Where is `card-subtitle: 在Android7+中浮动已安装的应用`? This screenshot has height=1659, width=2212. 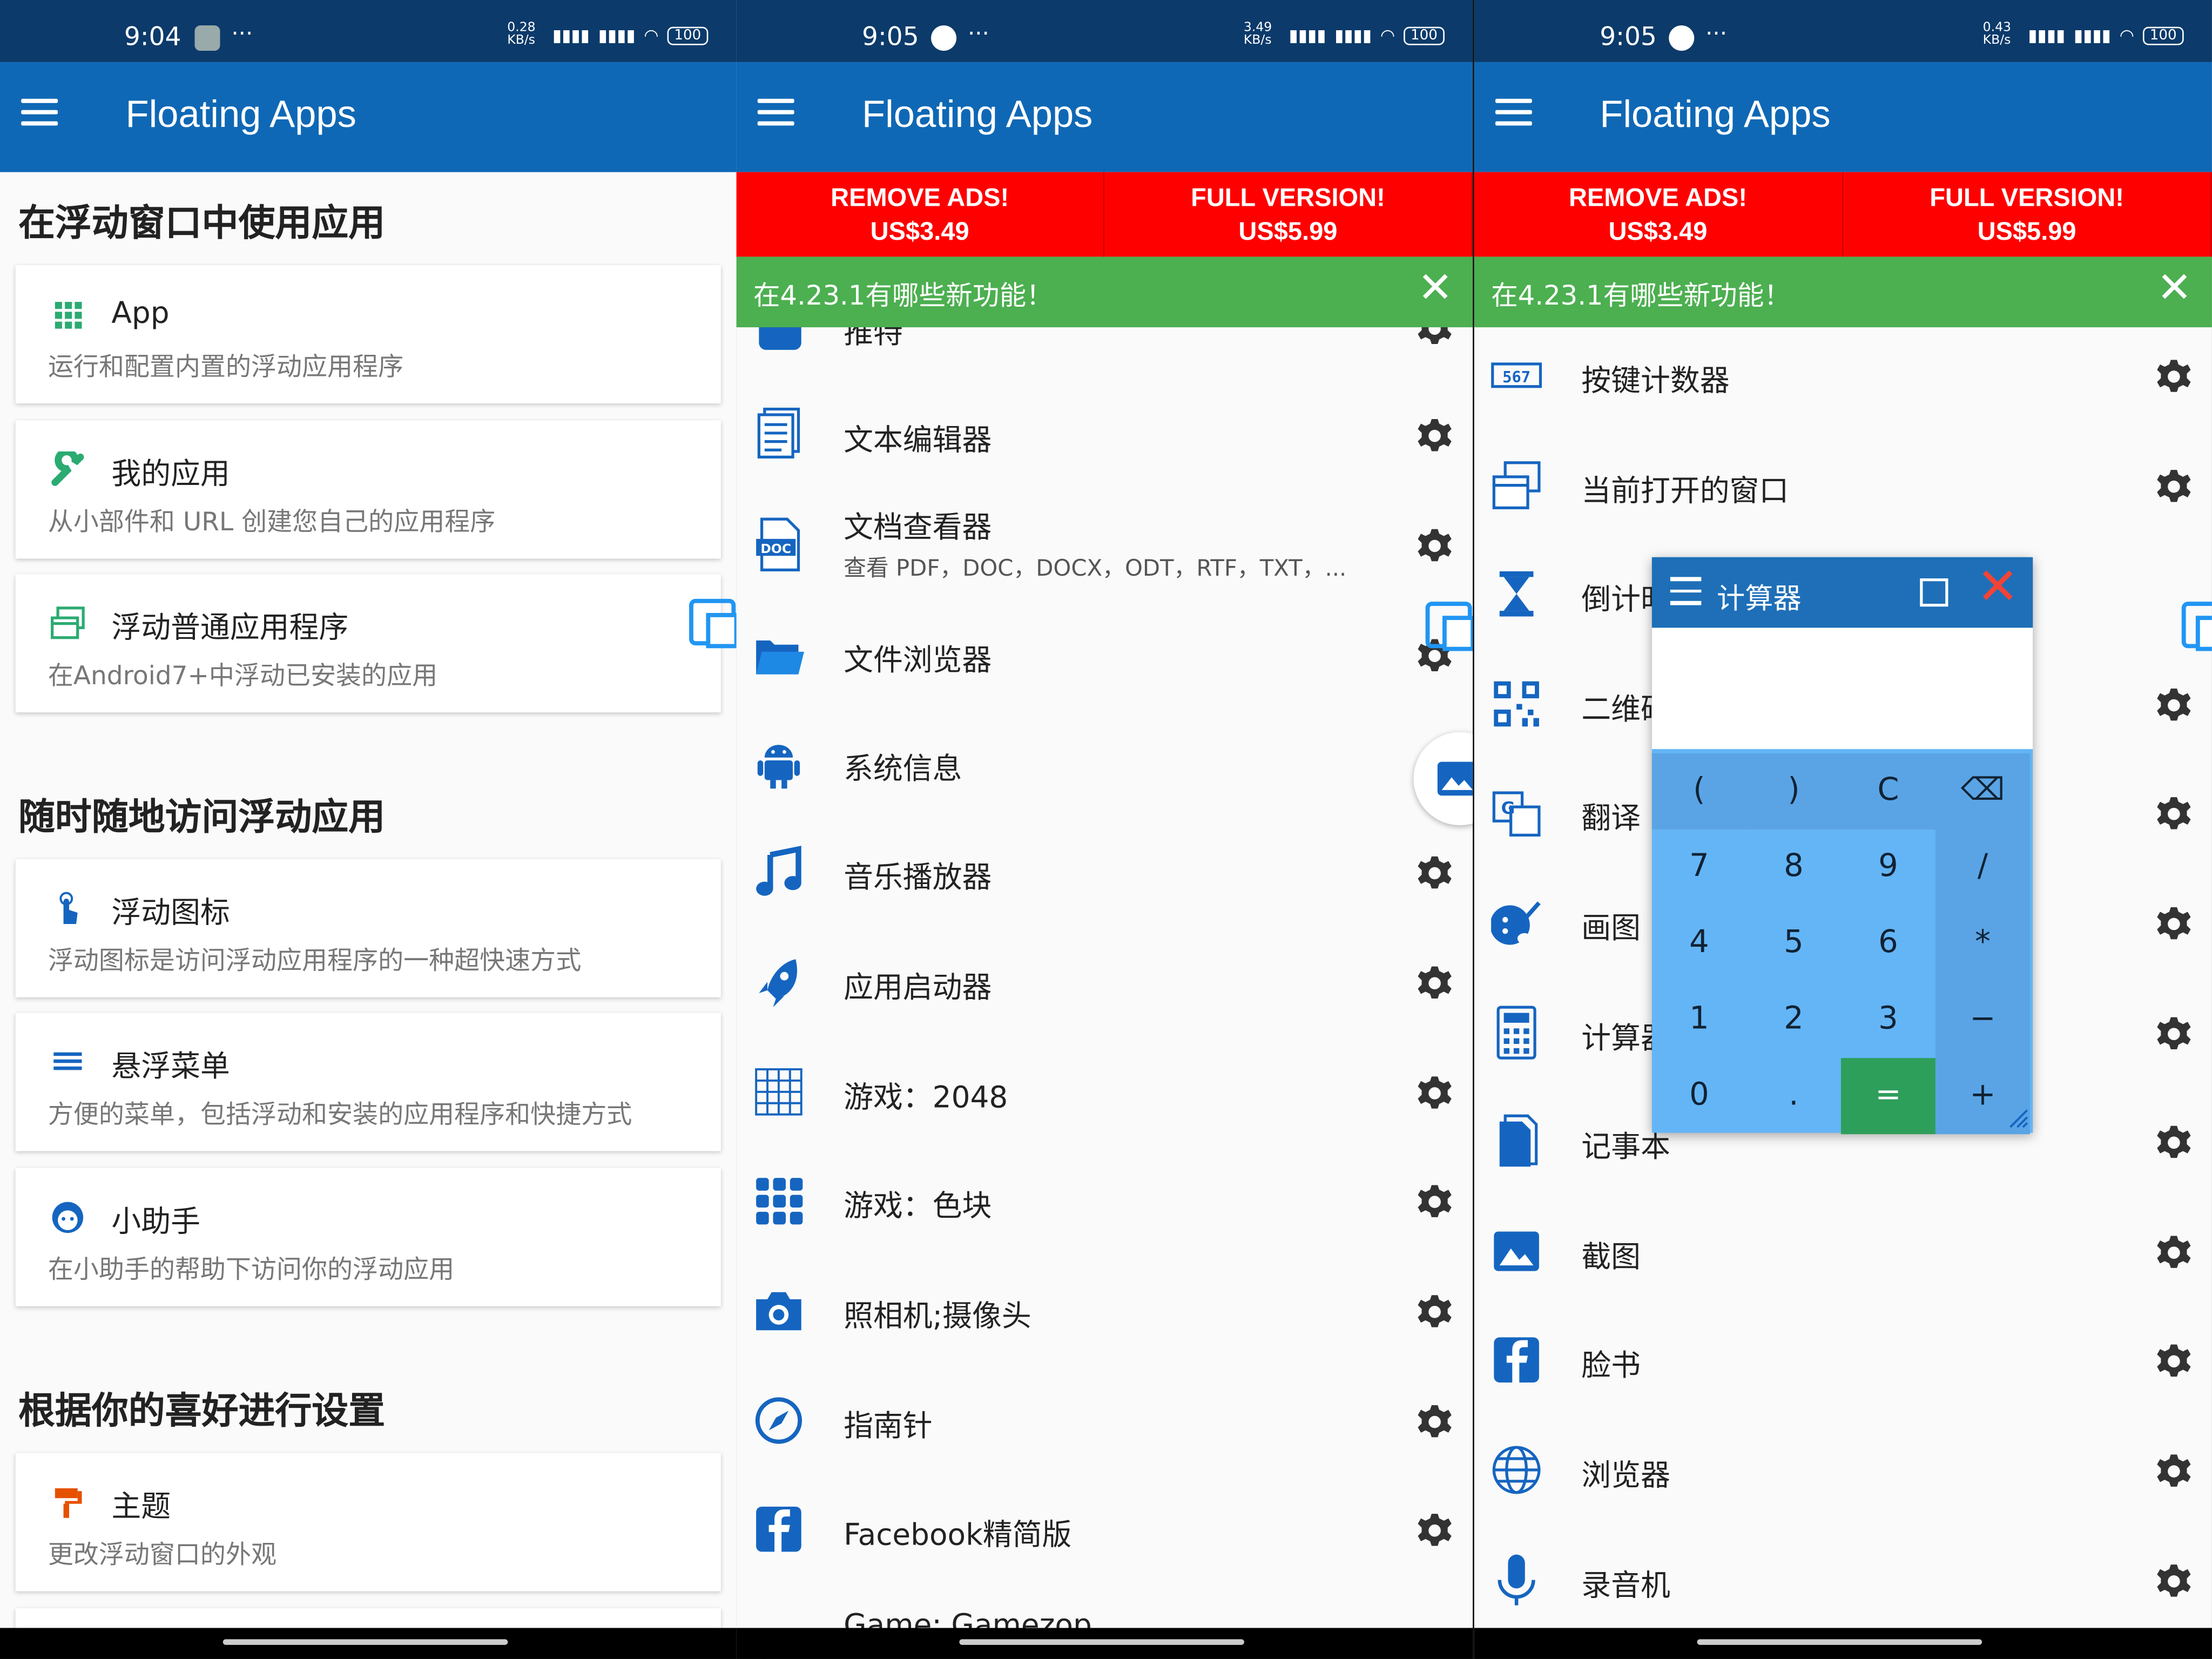
card-subtitle: 在Android7+中浮动已安装的应用 is located at coordinates (243, 676).